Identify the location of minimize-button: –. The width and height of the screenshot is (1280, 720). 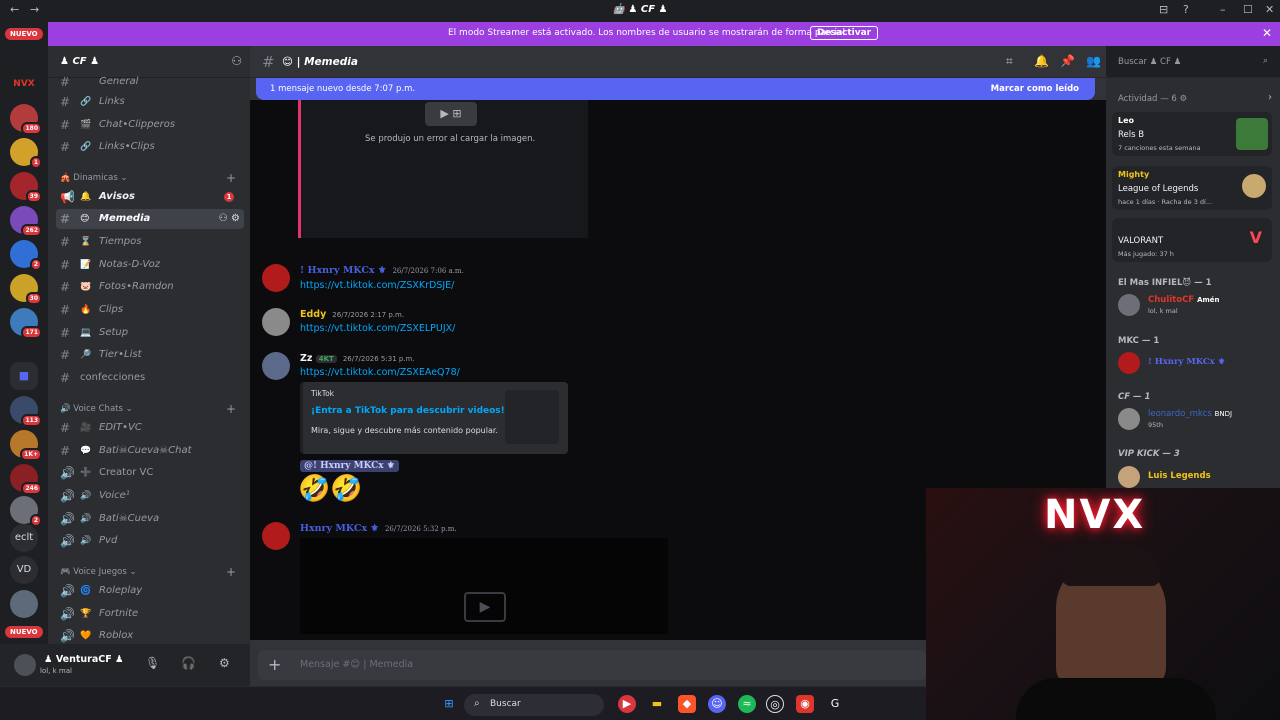
(1223, 9).